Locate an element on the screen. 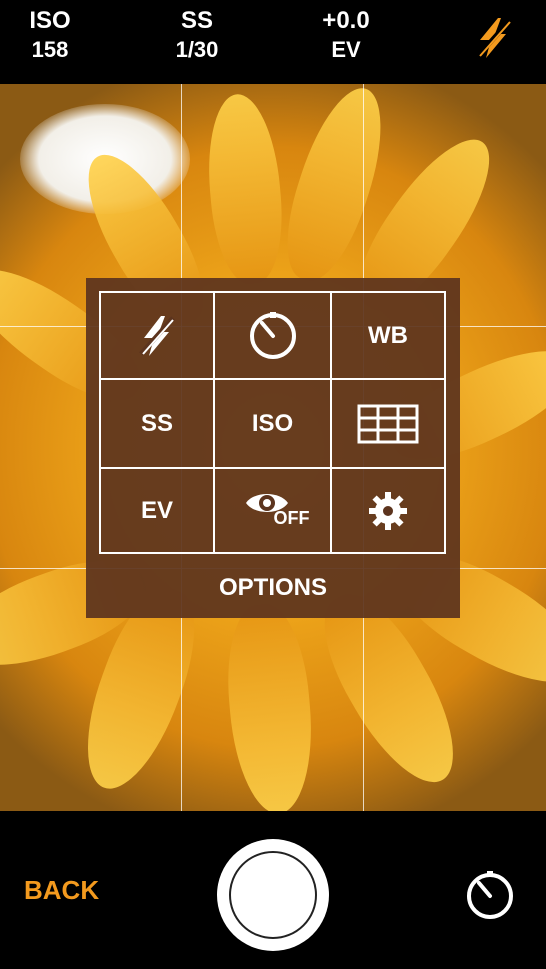 The image size is (546, 969). flash-off-icon is located at coordinates (157, 335).